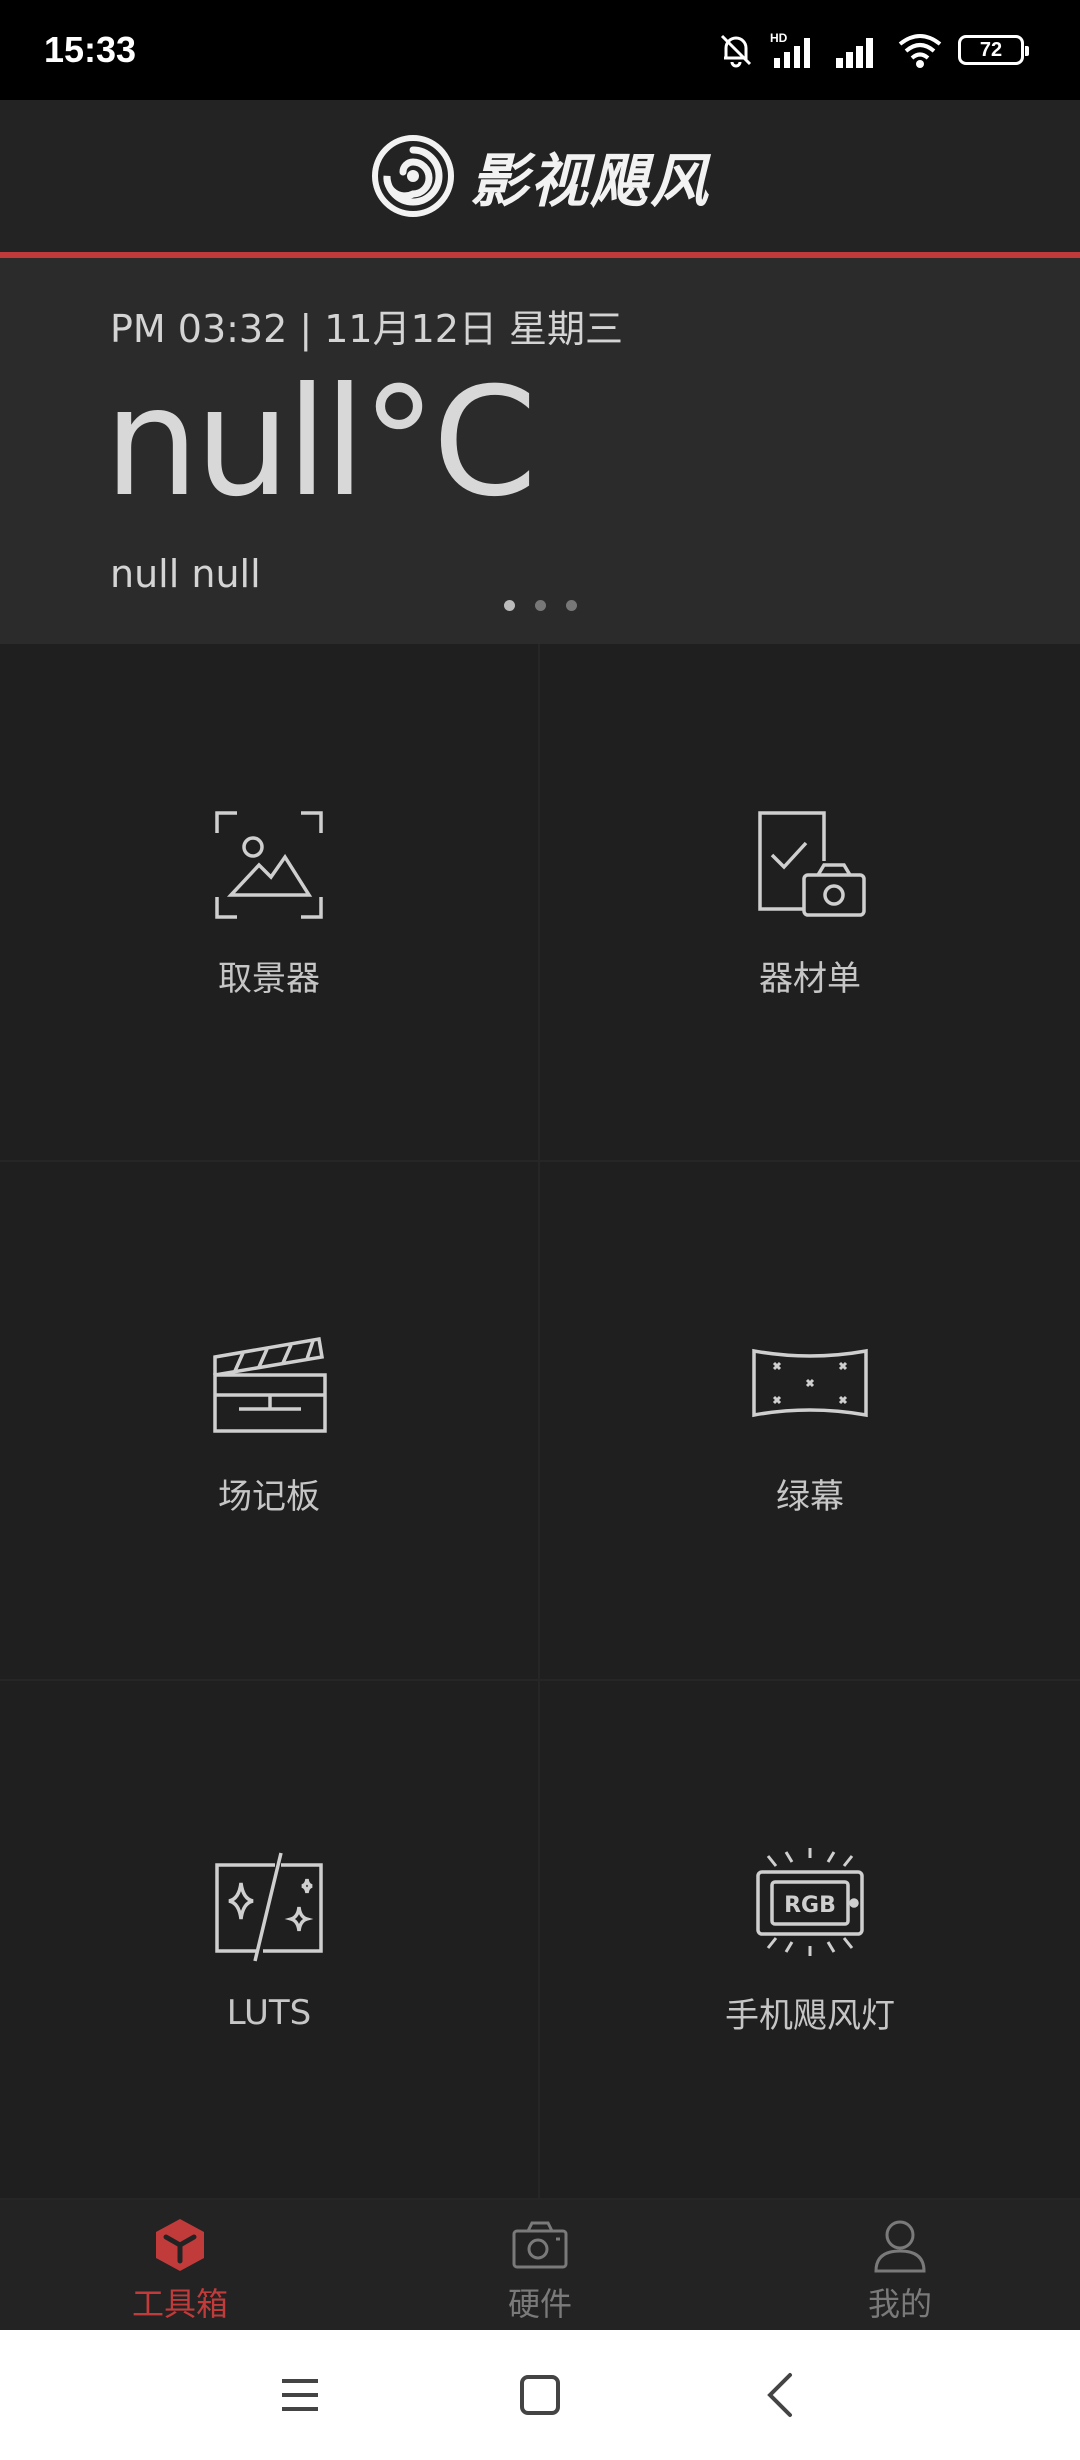 The height and width of the screenshot is (2460, 1080). I want to click on tool-green-screen: 绿幕, so click(810, 1421).